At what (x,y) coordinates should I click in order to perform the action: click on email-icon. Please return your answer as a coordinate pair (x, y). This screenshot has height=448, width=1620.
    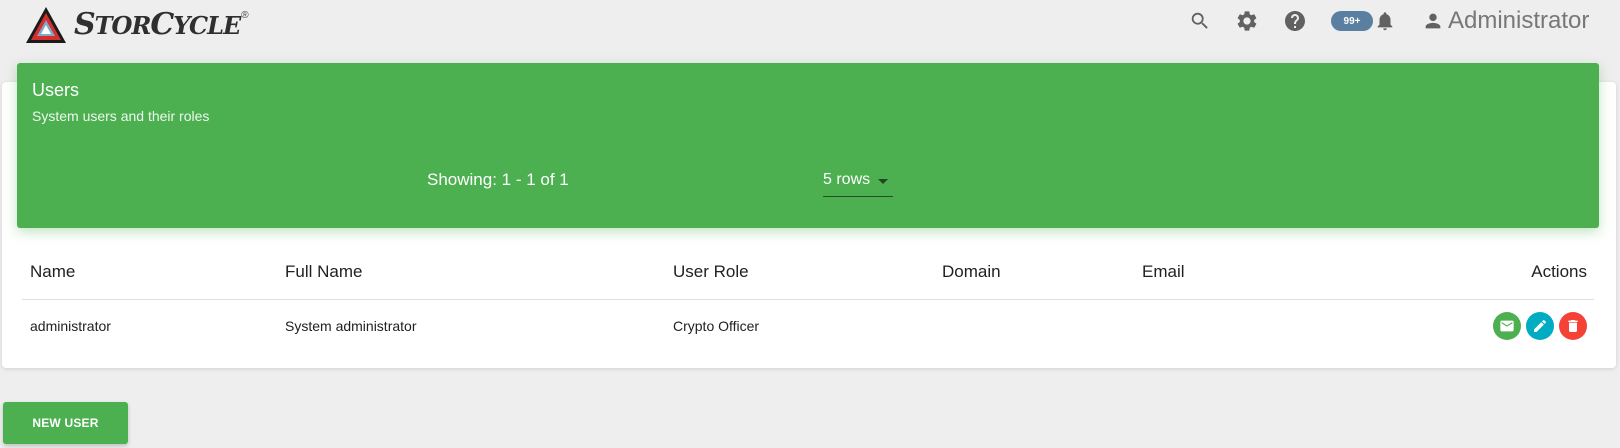
    Looking at the image, I should click on (1507, 326).